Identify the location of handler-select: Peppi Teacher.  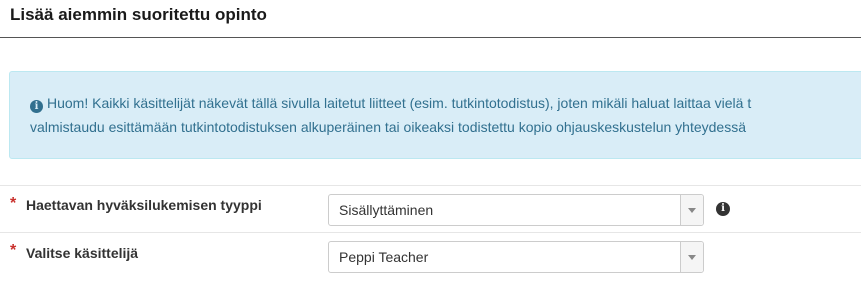
(516, 257).